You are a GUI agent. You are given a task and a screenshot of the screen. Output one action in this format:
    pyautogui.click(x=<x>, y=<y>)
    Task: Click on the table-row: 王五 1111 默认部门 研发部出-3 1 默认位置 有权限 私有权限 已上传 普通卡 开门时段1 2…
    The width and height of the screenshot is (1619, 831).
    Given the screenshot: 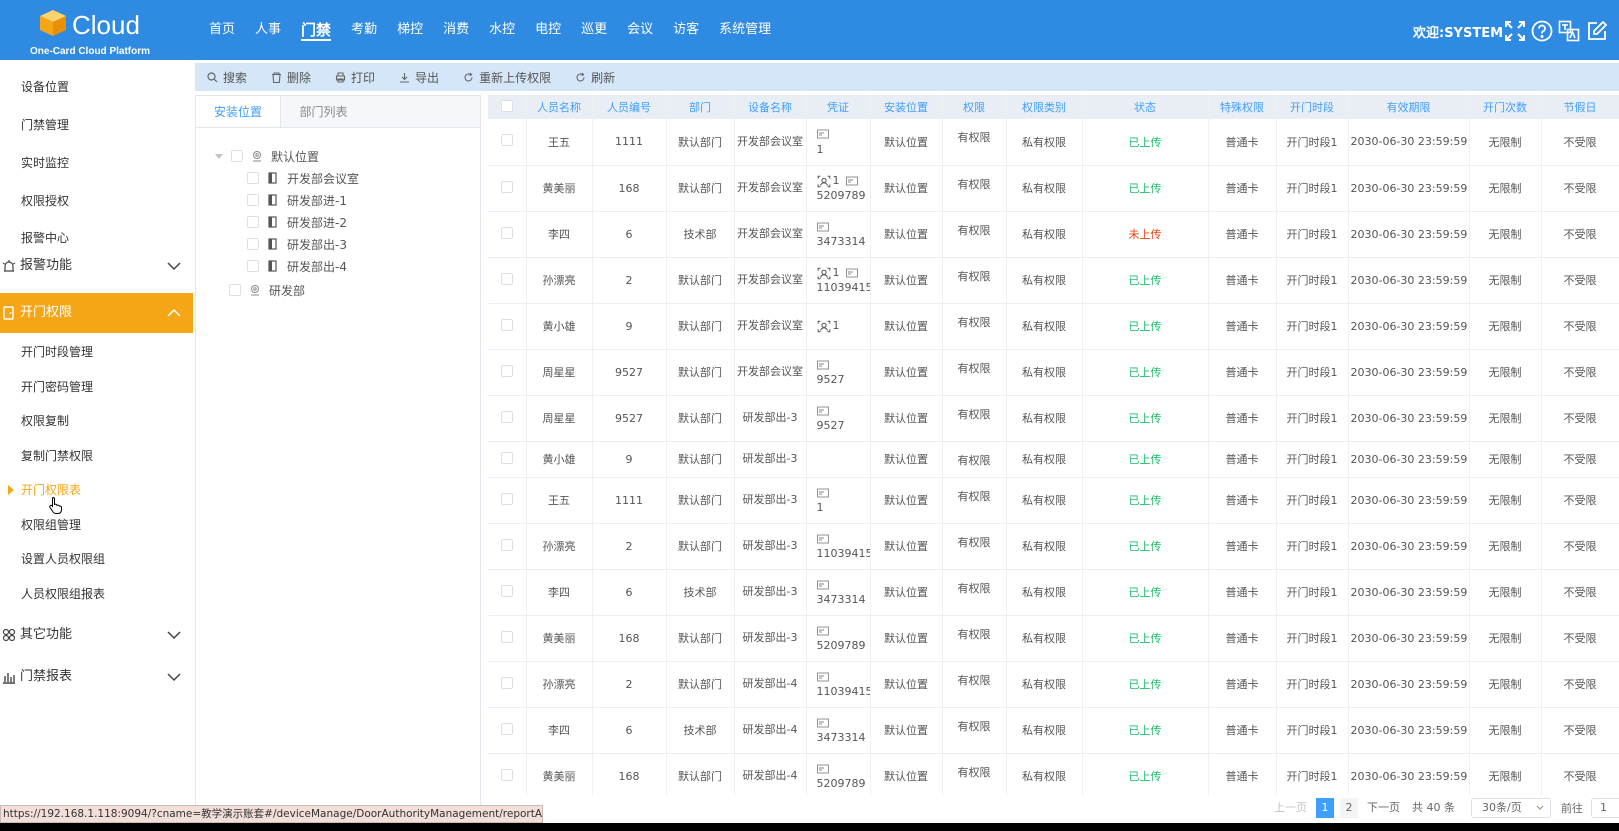 What is the action you would take?
    pyautogui.click(x=1053, y=500)
    